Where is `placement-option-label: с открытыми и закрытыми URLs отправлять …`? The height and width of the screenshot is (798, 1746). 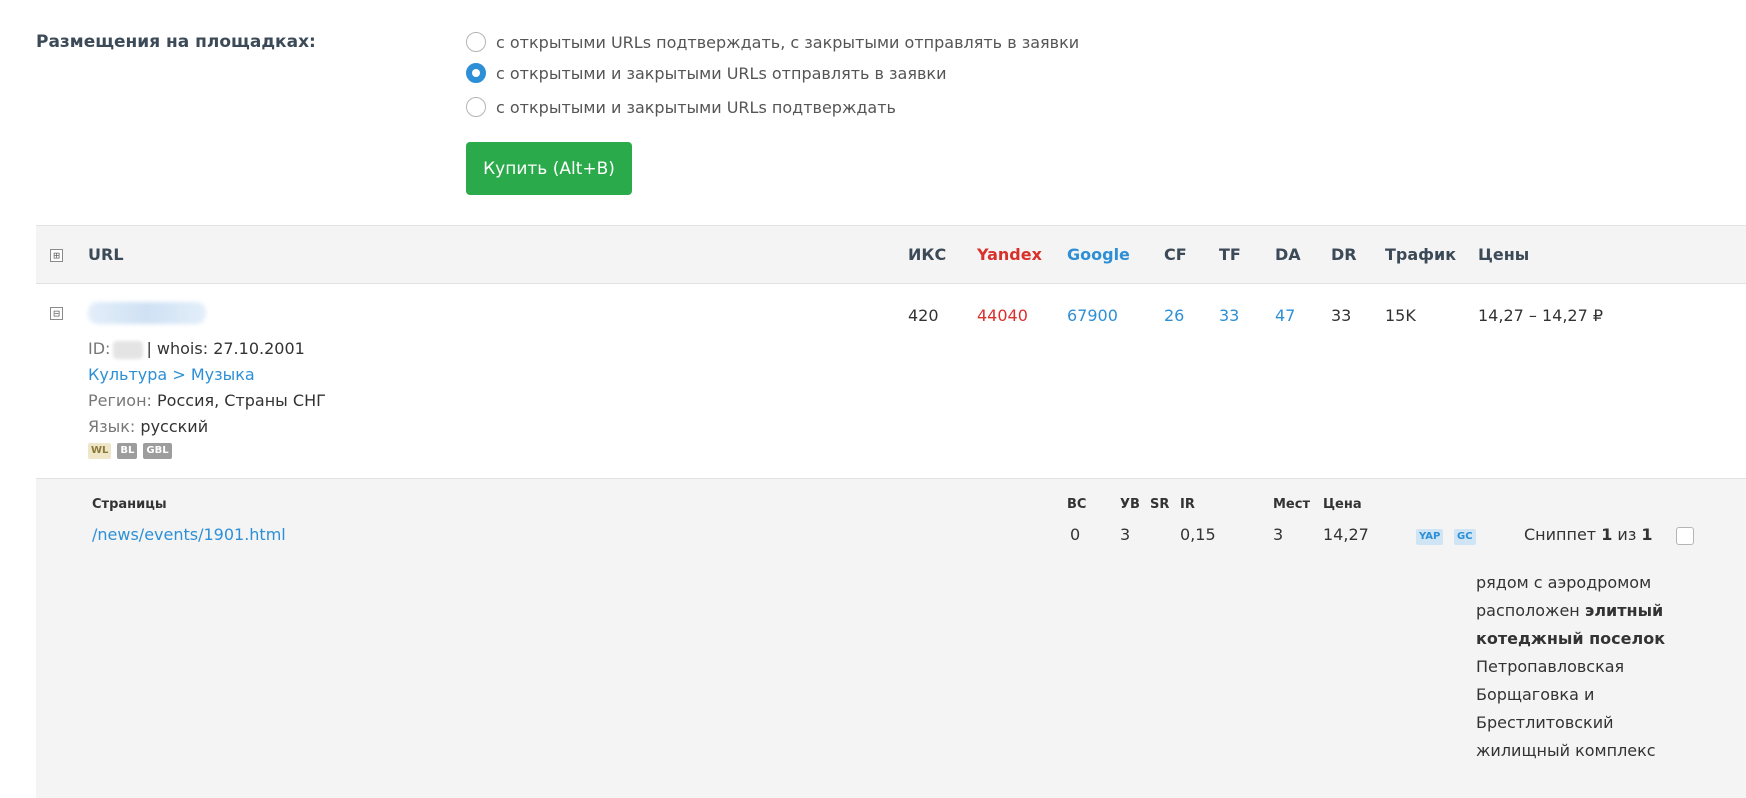 placement-option-label: с открытыми и закрытыми URLs отправлять … is located at coordinates (721, 73).